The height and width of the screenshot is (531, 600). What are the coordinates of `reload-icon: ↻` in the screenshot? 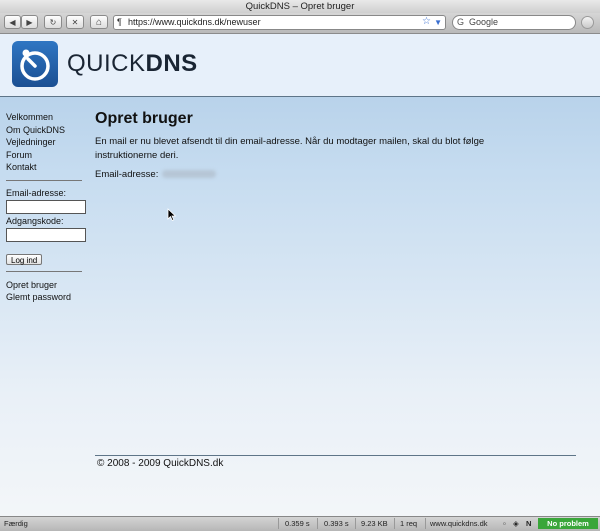 It's located at (53, 22).